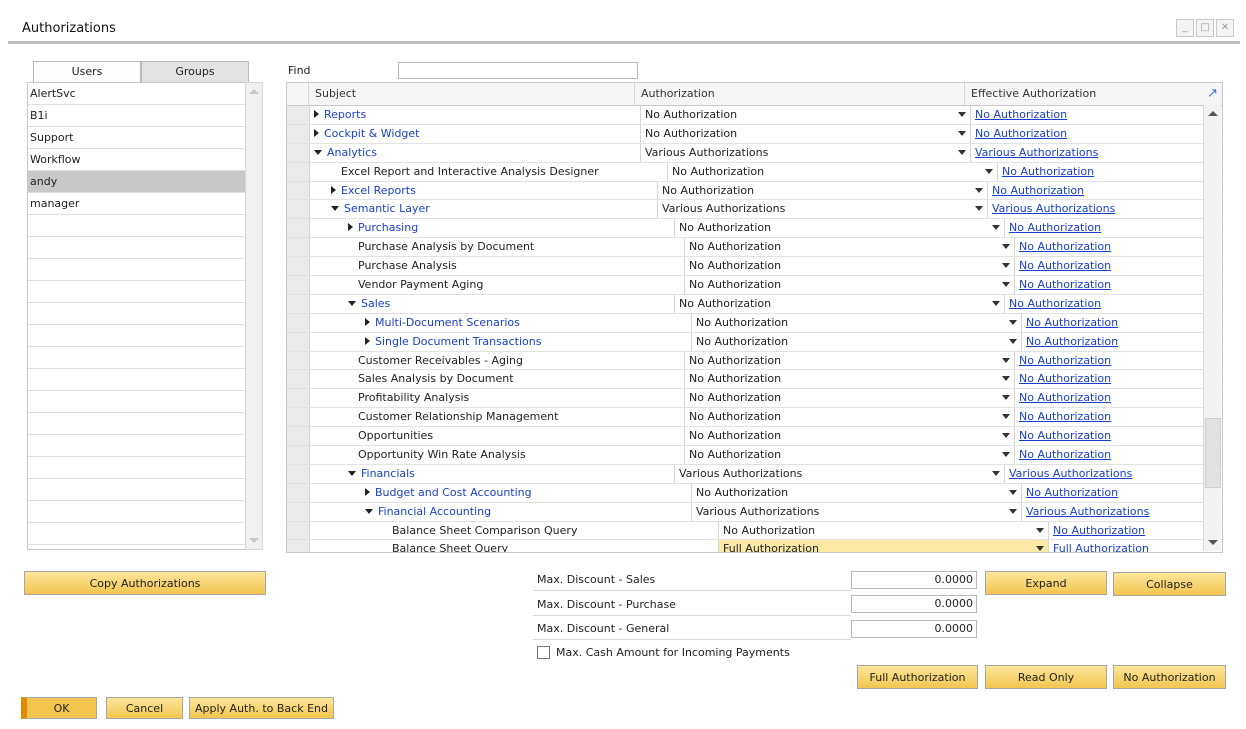 Image resolution: width=1246 pixels, height=729 pixels. What do you see at coordinates (1046, 677) in the screenshot?
I see `read-only-button: Read Only` at bounding box center [1046, 677].